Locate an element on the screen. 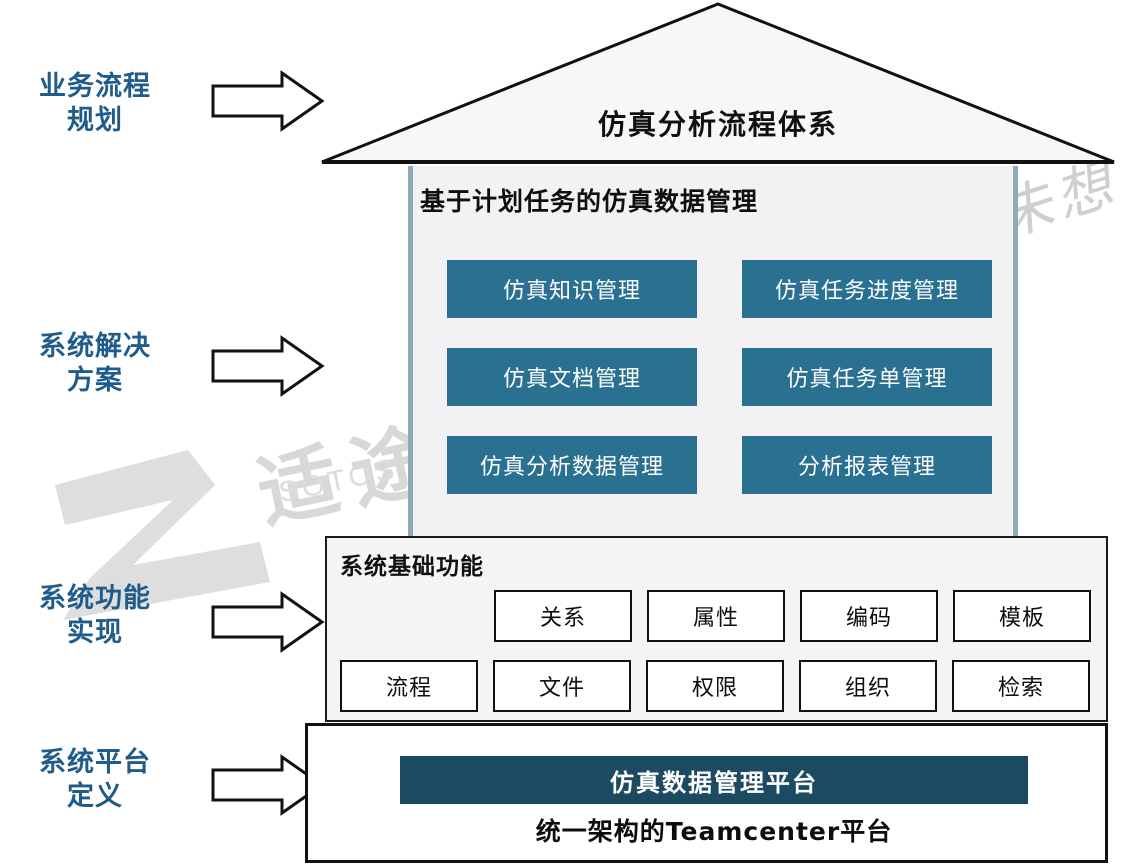 The width and height of the screenshot is (1129, 865). module-box: 仿真知识管理 is located at coordinates (572, 289).